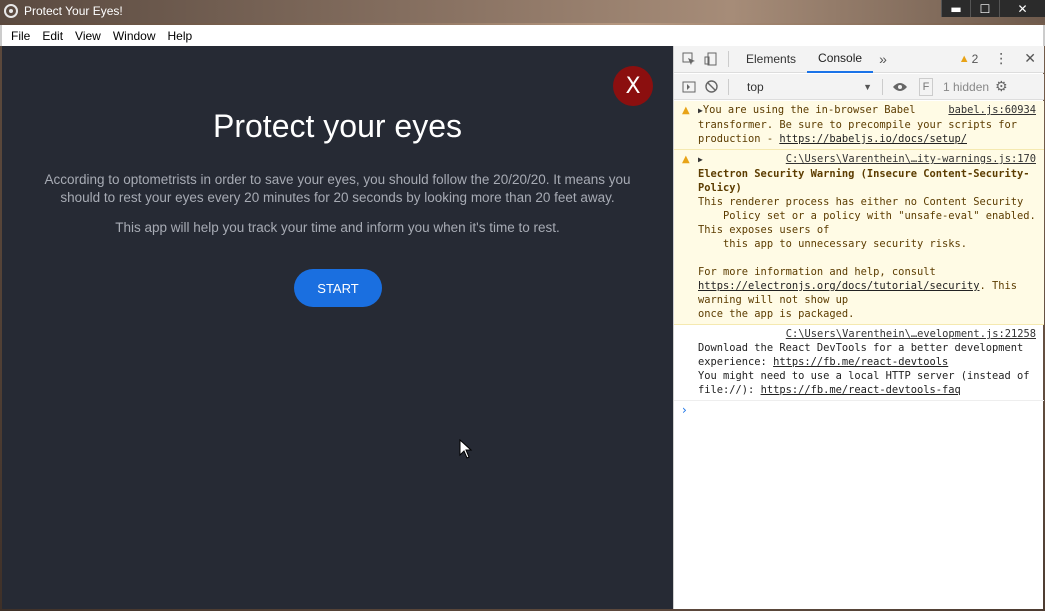  What do you see at coordinates (689, 87) in the screenshot?
I see `sidebar-toggle-icon` at bounding box center [689, 87].